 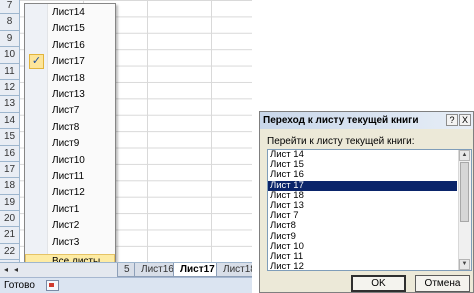 I want to click on sheet-menu-item: Лист12, so click(x=70, y=193).